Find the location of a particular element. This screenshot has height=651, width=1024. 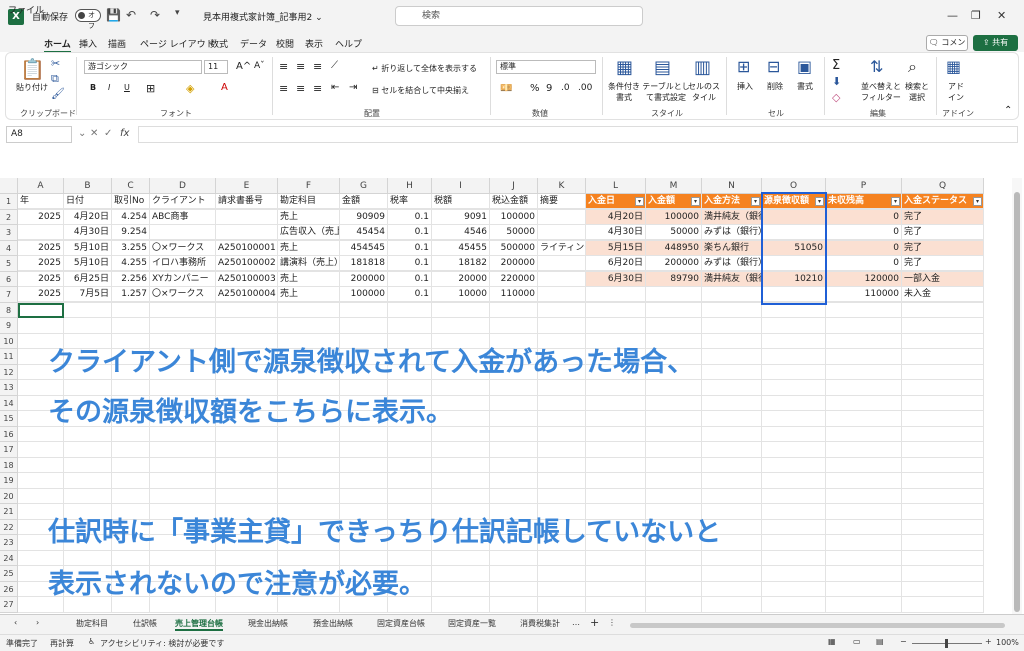

sheet-tab: 現金出納帳 is located at coordinates (268, 623).